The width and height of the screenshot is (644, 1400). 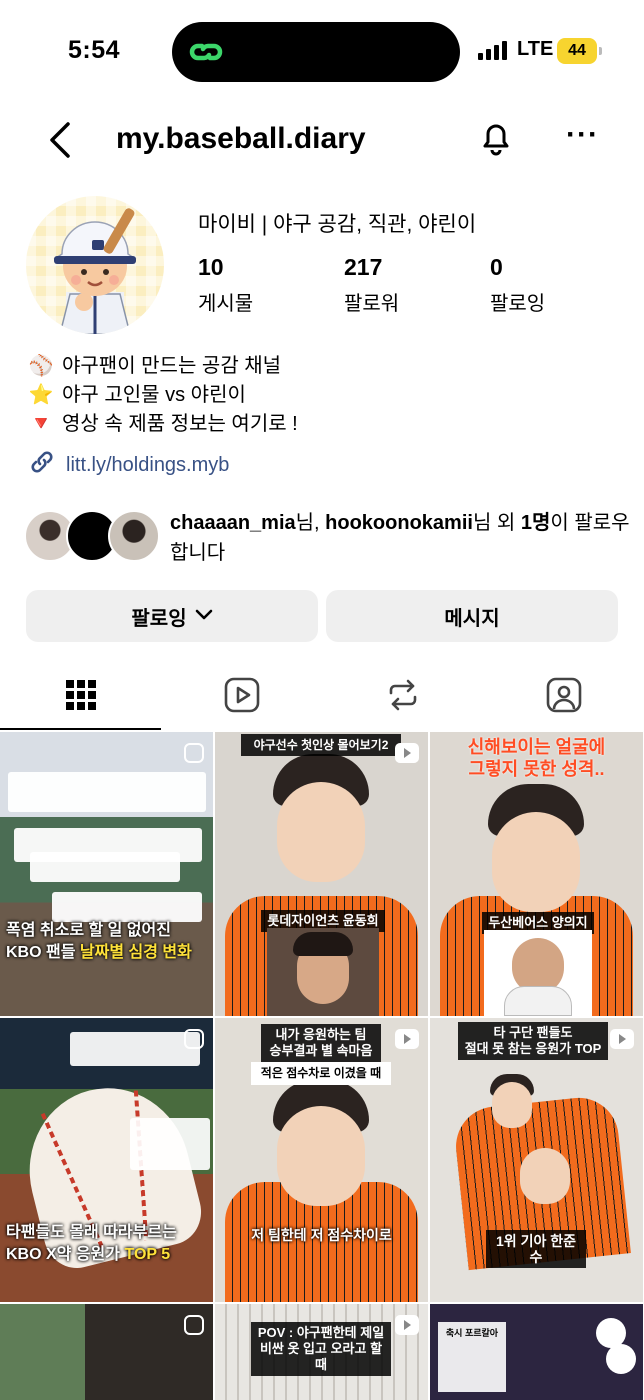 I want to click on title-line: 승부결과 별 속마음, so click(x=321, y=1050).